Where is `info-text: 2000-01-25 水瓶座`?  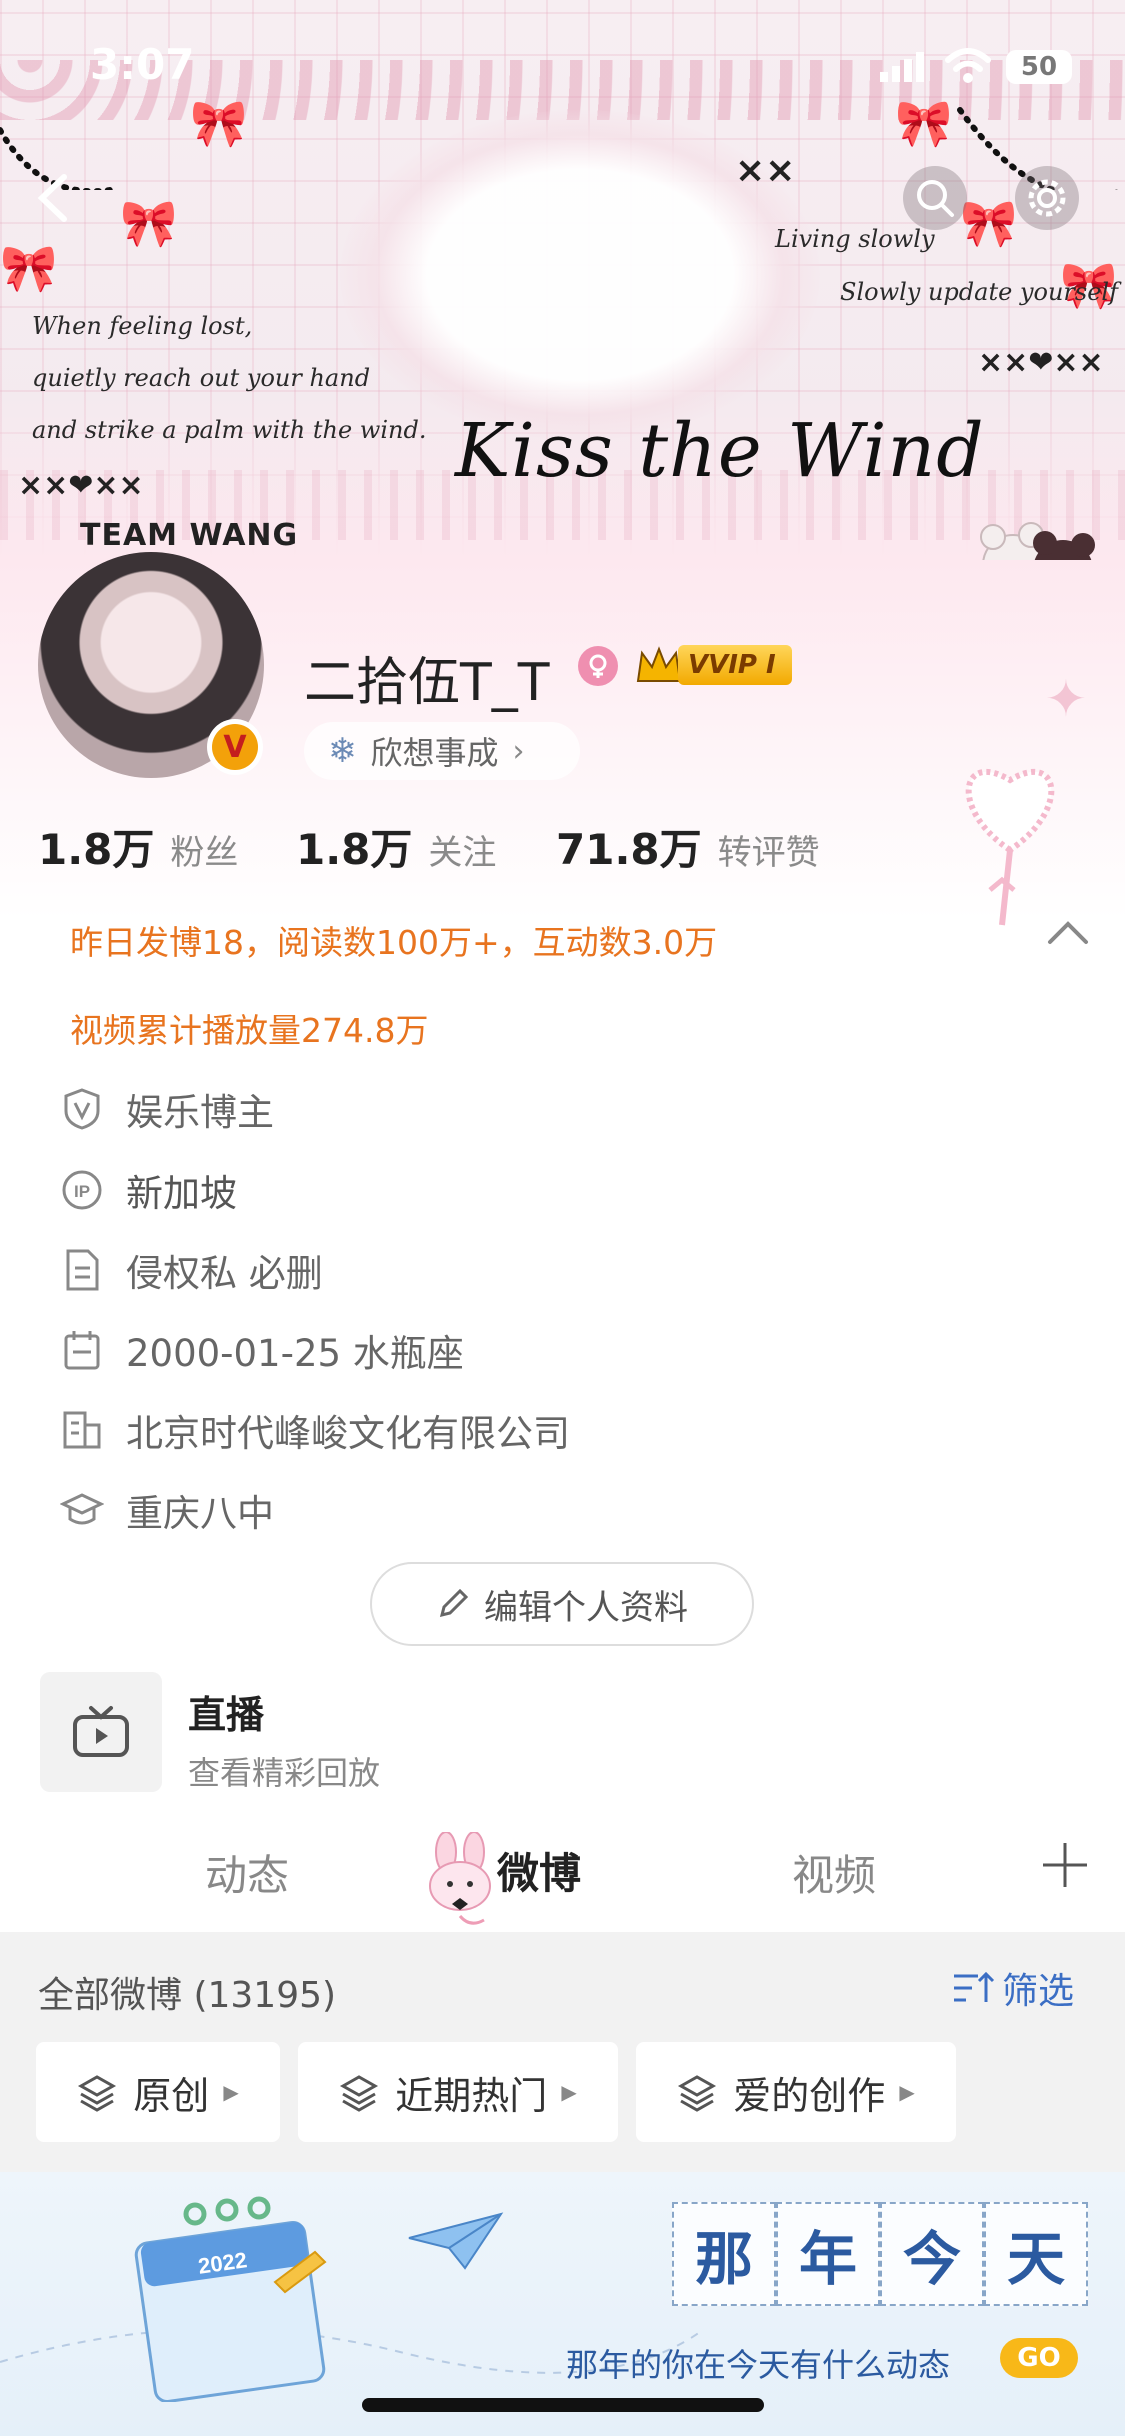
info-text: 2000-01-25 水瓶座 is located at coordinates (295, 1353).